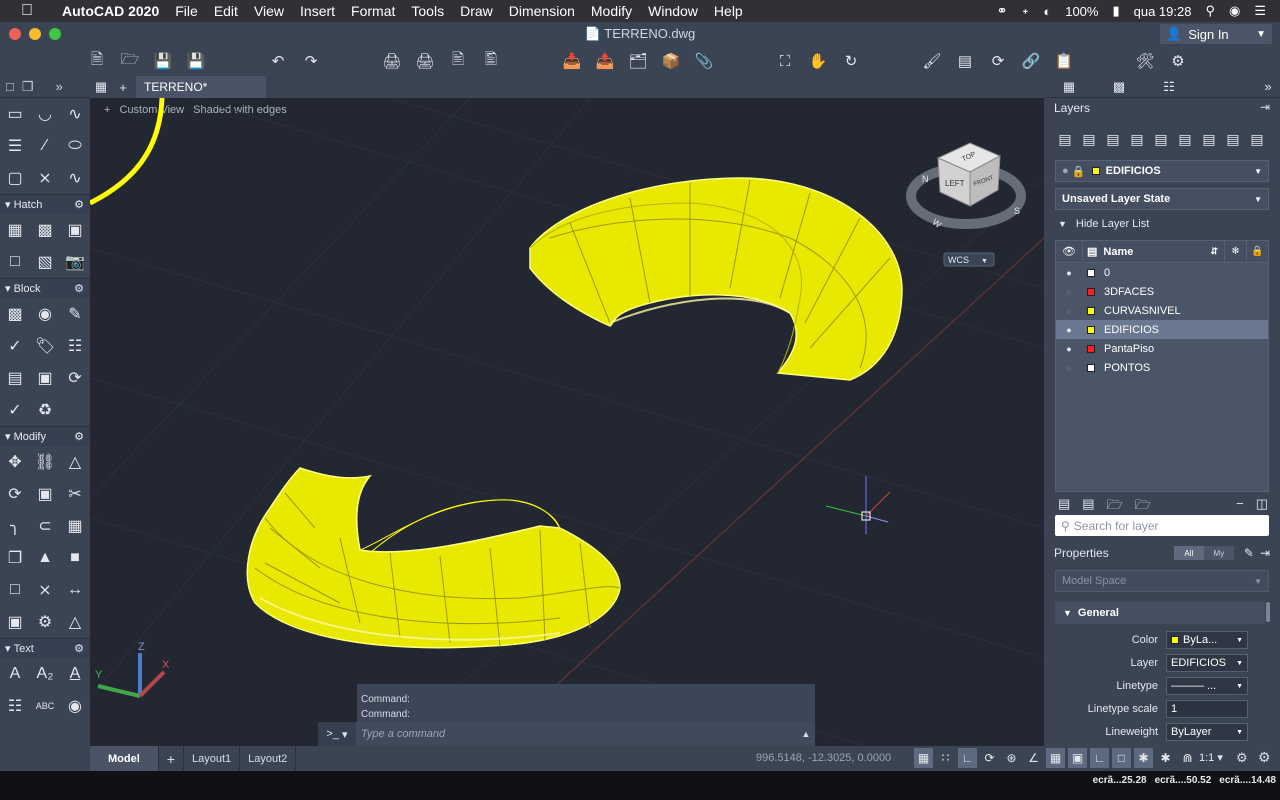 The width and height of the screenshot is (1280, 800). Describe the element at coordinates (45, 462) in the screenshot. I see `copy-icon: ⛓` at that location.